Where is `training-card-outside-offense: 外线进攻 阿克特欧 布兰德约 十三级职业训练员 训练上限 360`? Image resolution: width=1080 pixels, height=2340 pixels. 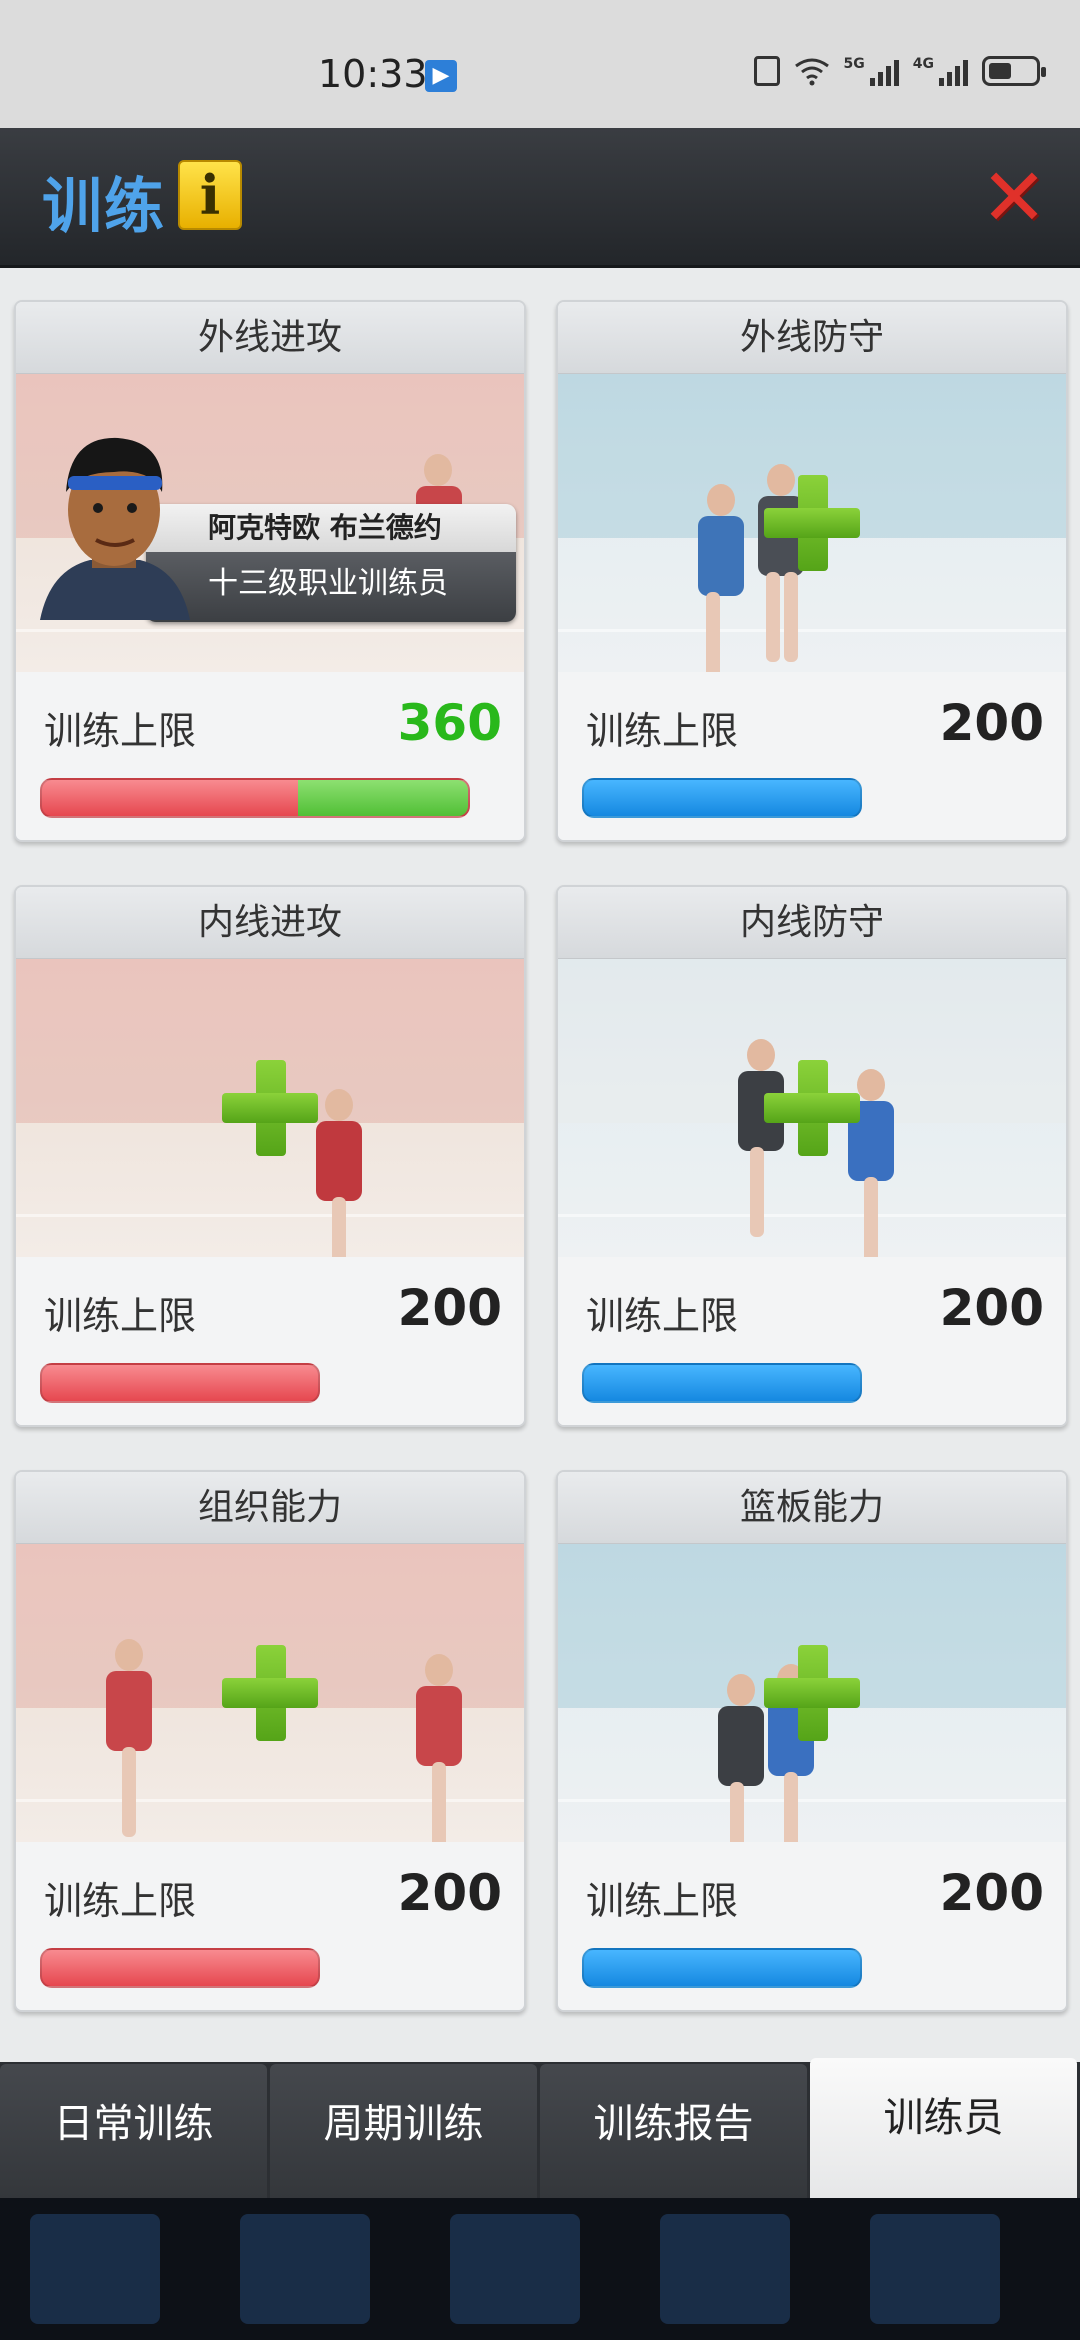 training-card-outside-offense: 外线进攻 阿克特欧 布兰德约 十三级职业训练员 训练上限 360 is located at coordinates (270, 571).